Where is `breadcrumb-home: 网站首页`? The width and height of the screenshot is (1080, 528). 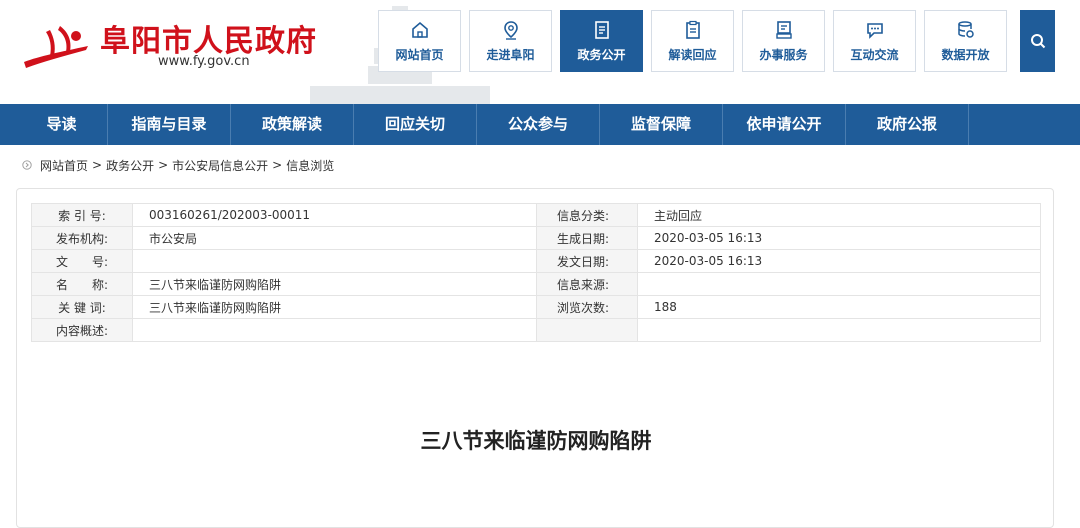 breadcrumb-home: 网站首页 is located at coordinates (64, 165).